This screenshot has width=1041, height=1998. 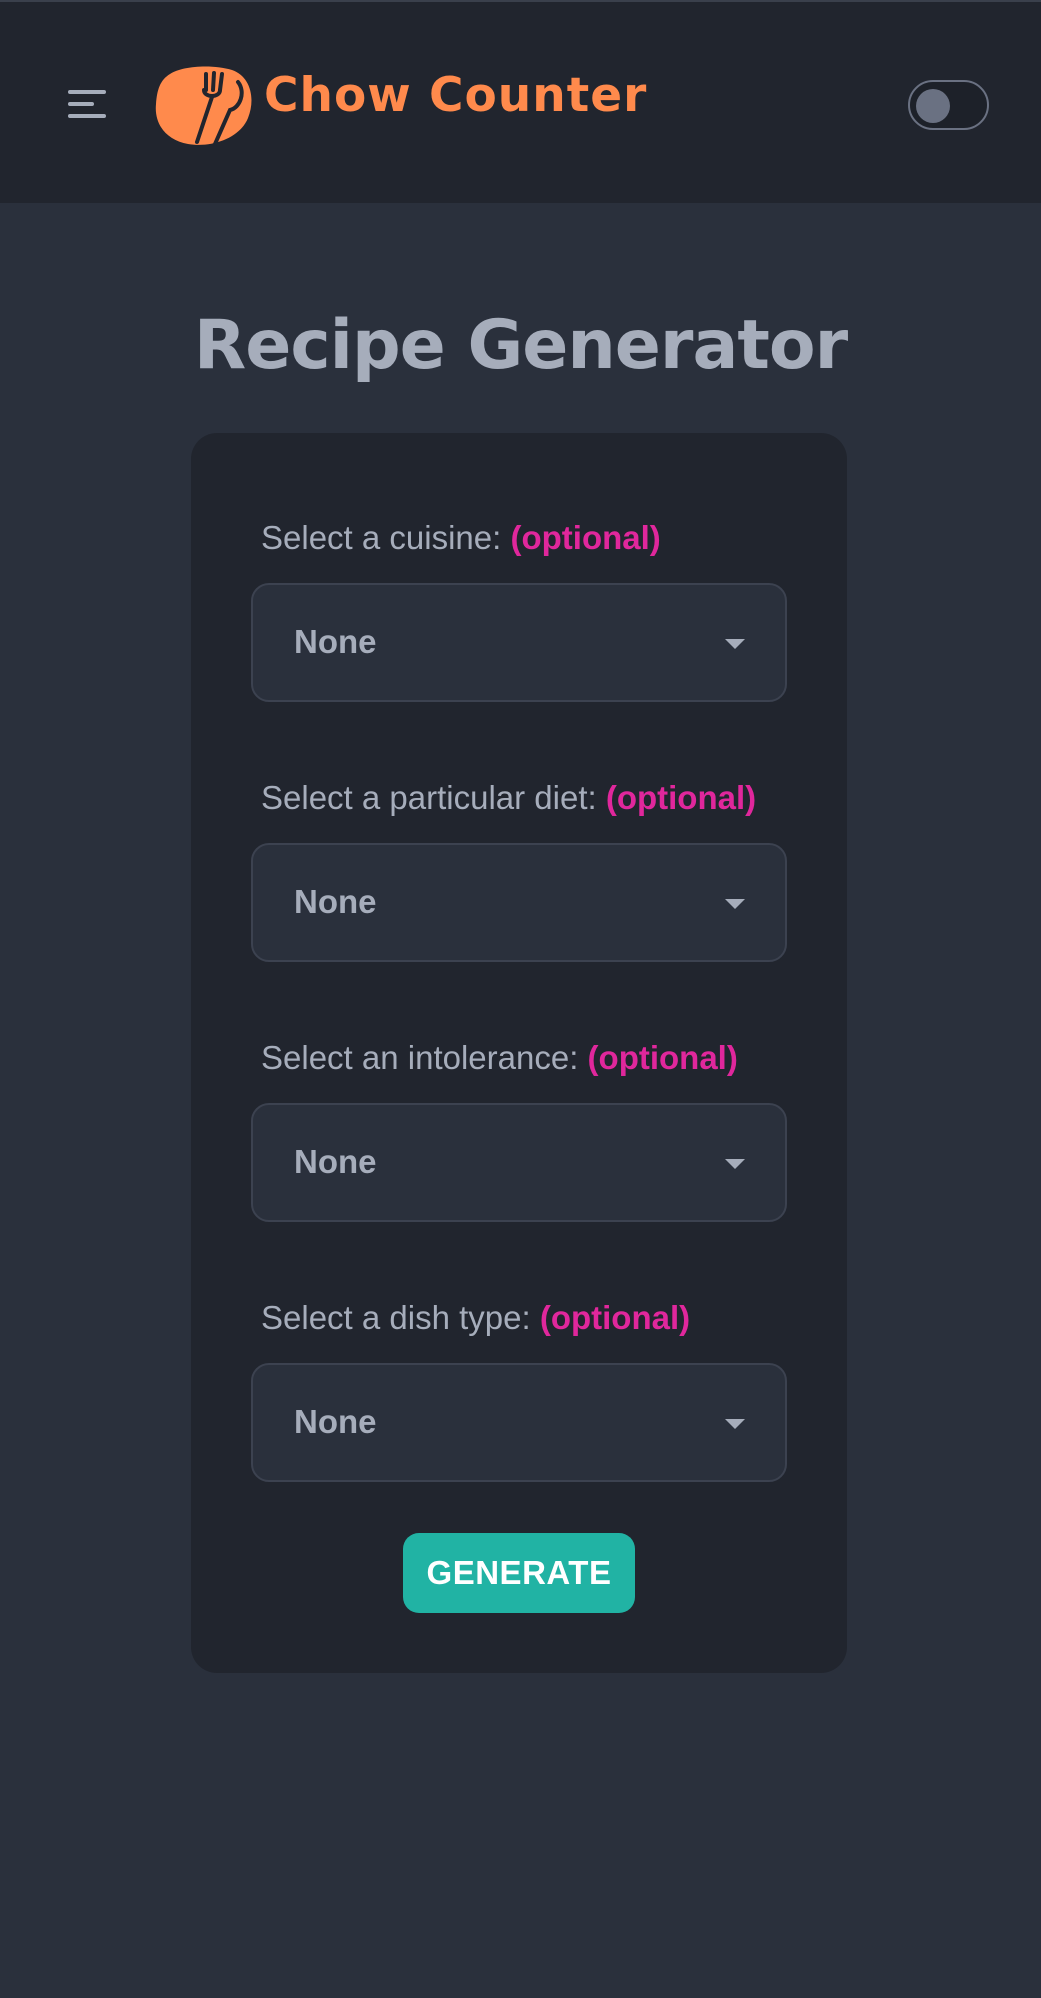 I want to click on intolerance-label: Select an intolerance: (optional), so click(x=499, y=1058).